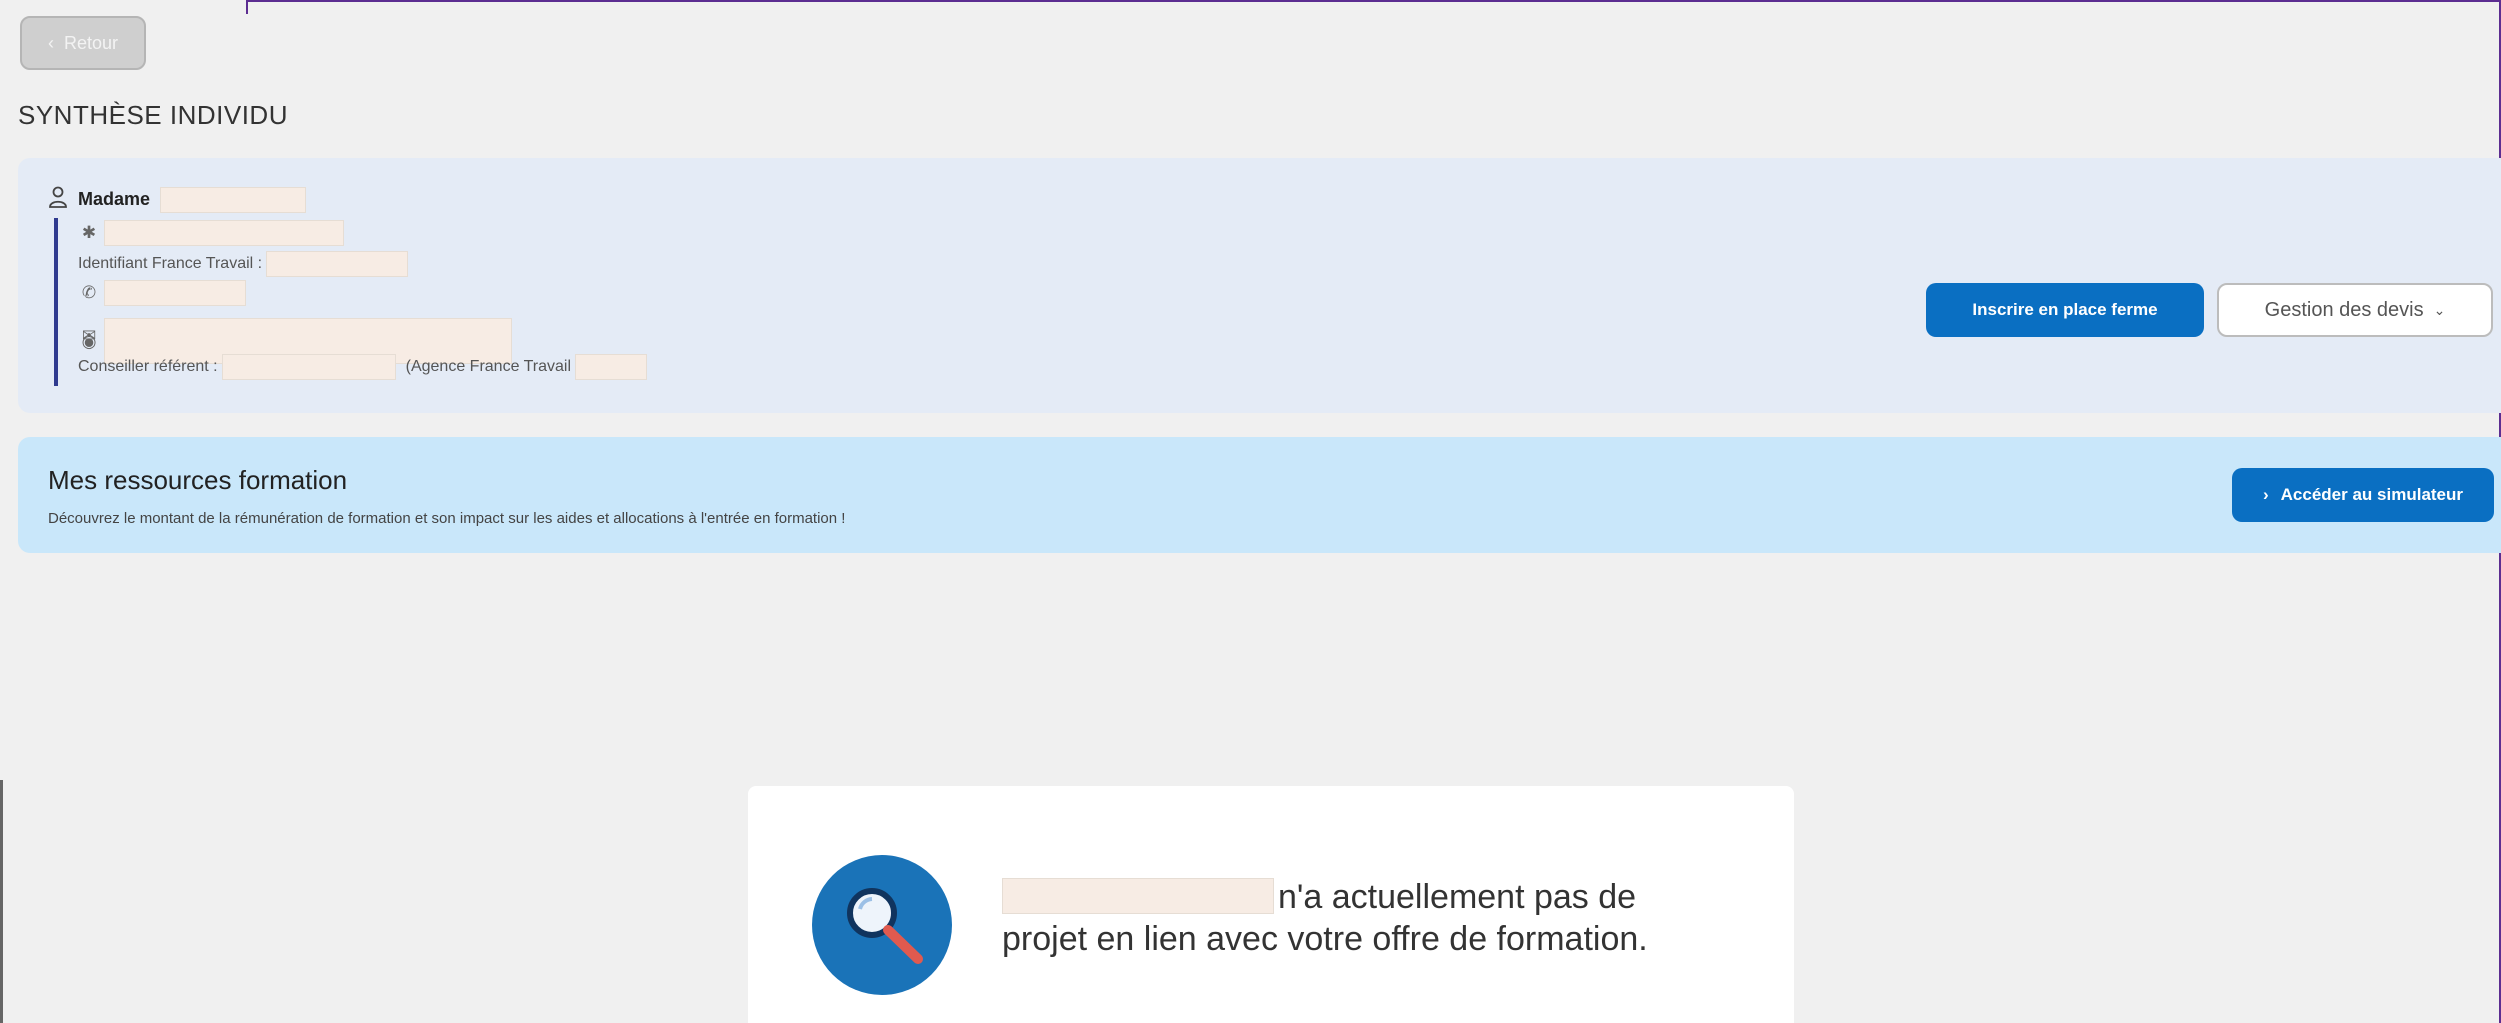 This screenshot has width=2501, height=1023. What do you see at coordinates (488, 366) in the screenshot?
I see `agency-label: (Agence France Travail` at bounding box center [488, 366].